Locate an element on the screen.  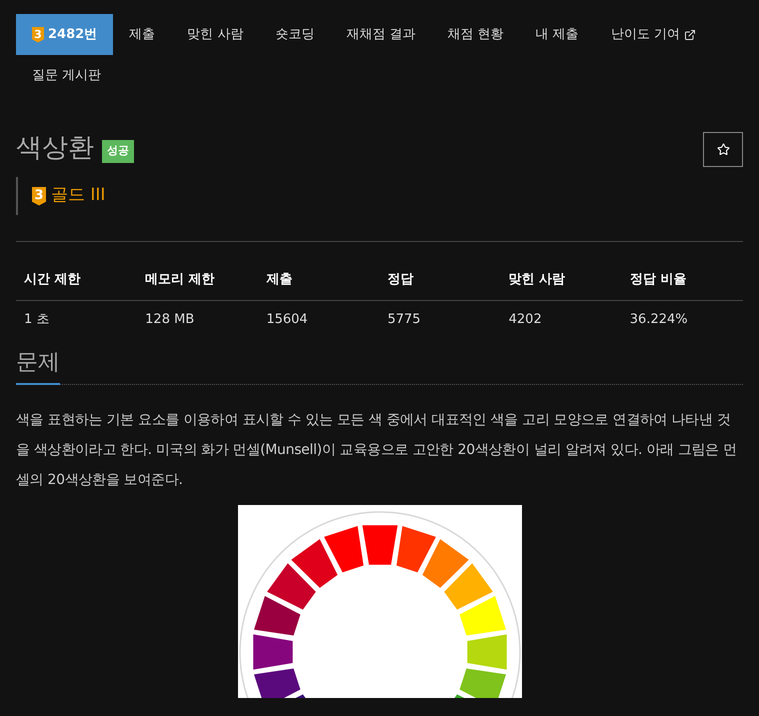
column-header: 맞힌 사람 is located at coordinates (561, 280).